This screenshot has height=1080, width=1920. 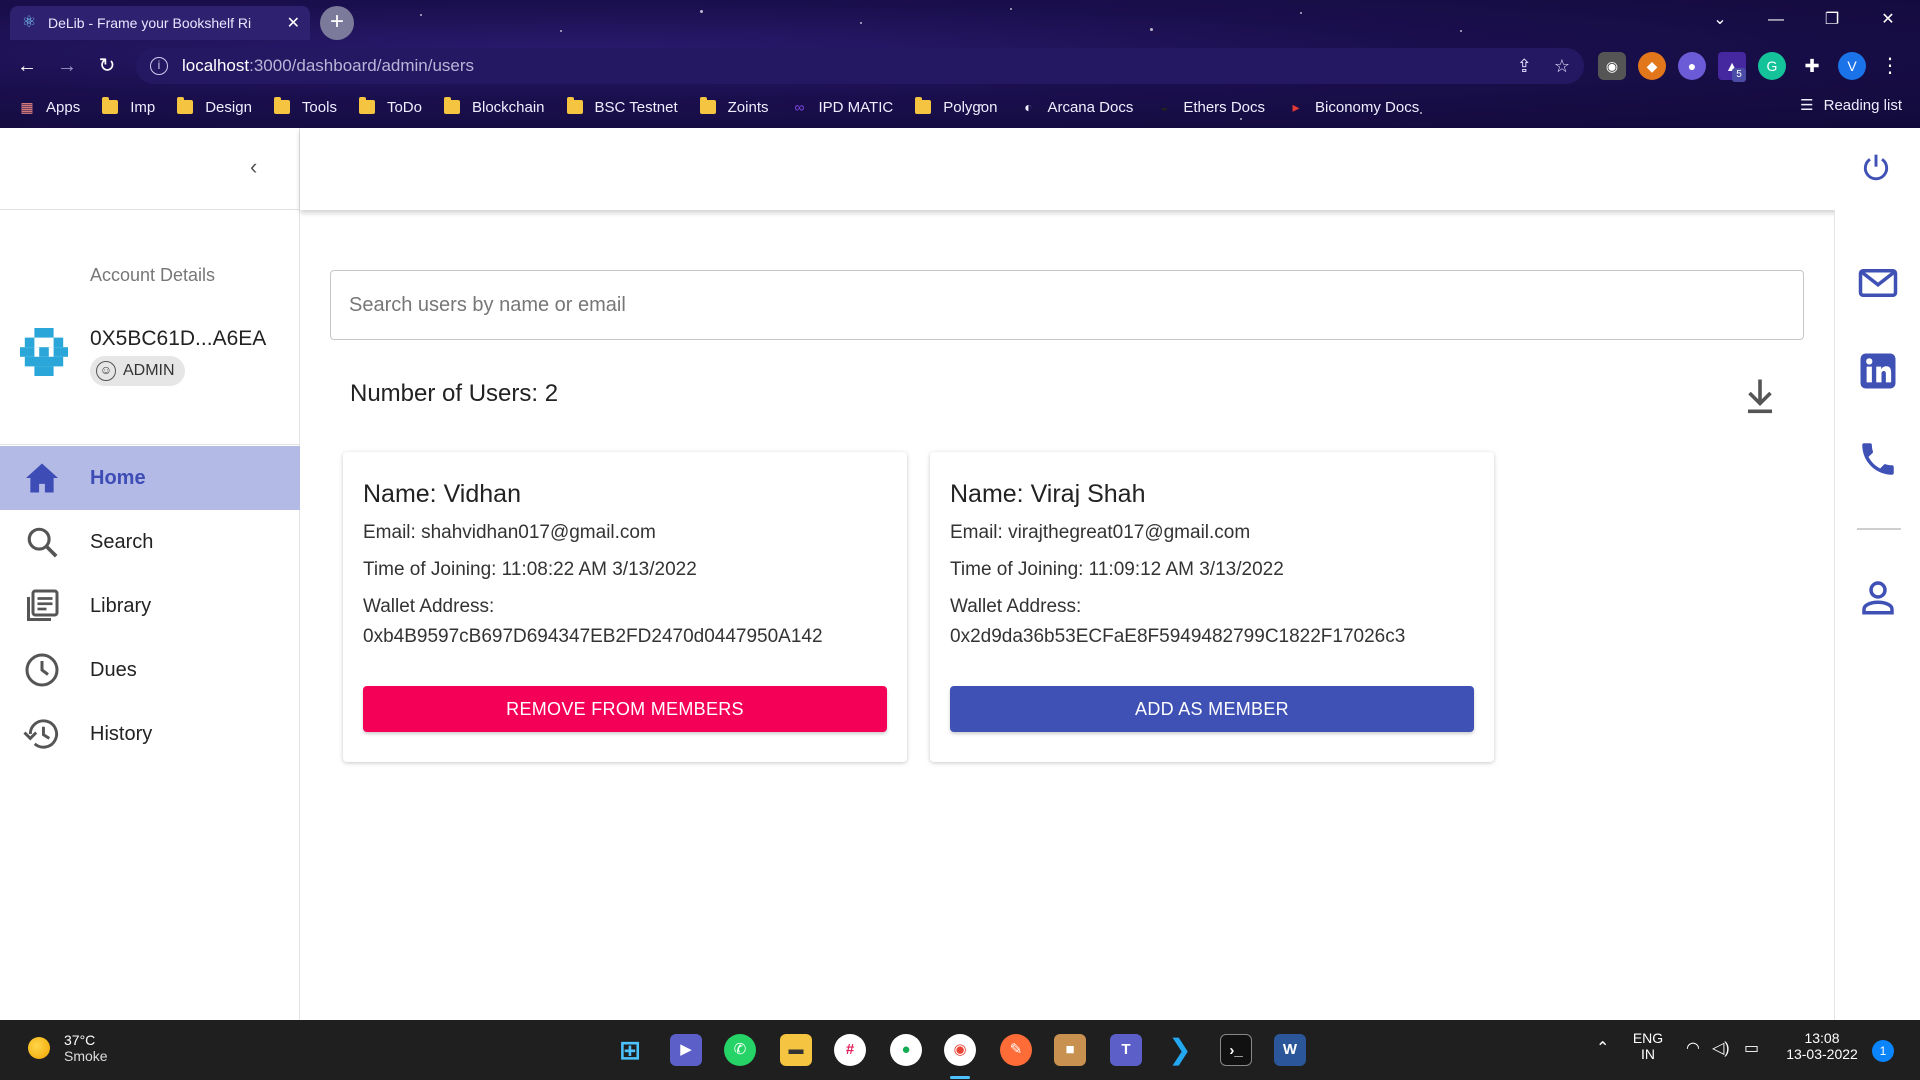 I want to click on weather-widget: 37°C Smoke, so click(x=68, y=1048).